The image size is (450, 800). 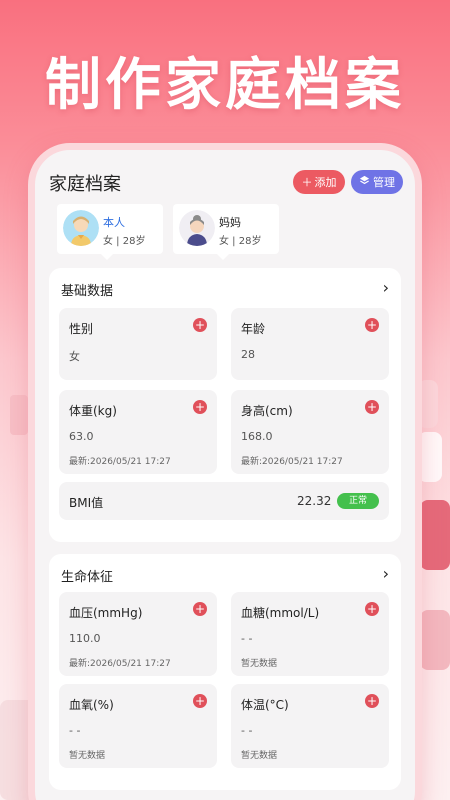 What do you see at coordinates (364, 182) in the screenshot?
I see `layers-icon` at bounding box center [364, 182].